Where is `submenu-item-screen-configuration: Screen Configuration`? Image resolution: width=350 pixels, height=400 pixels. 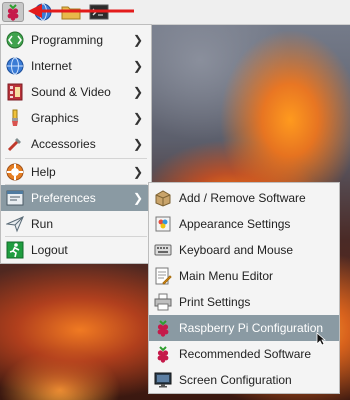 submenu-item-screen-configuration: Screen Configuration is located at coordinates (244, 380).